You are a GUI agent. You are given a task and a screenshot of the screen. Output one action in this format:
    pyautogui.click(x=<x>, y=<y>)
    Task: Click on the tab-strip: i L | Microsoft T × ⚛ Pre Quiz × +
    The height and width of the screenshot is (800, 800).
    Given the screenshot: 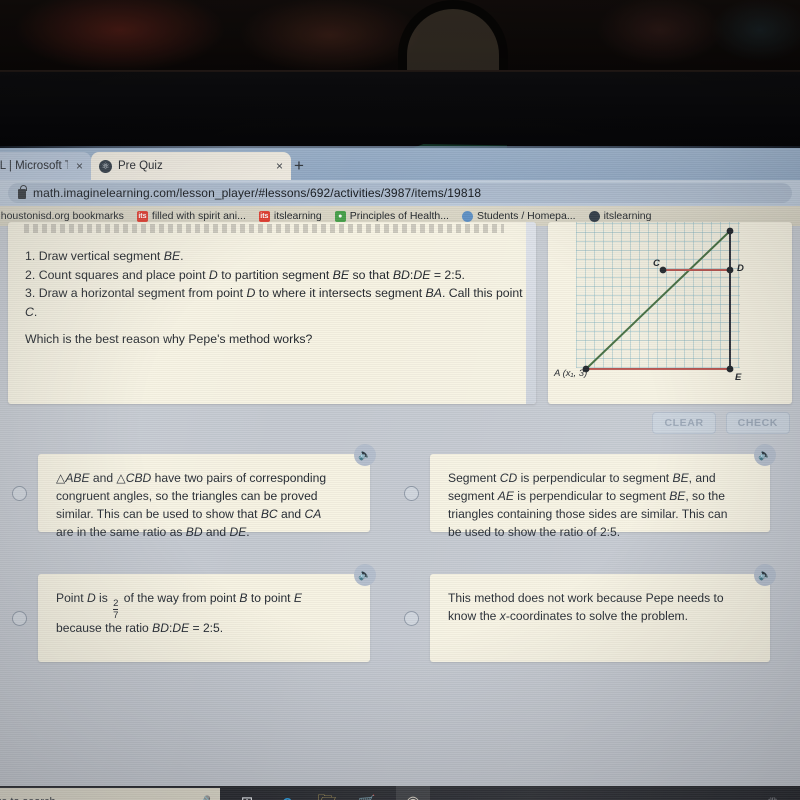 What is the action you would take?
    pyautogui.click(x=400, y=164)
    